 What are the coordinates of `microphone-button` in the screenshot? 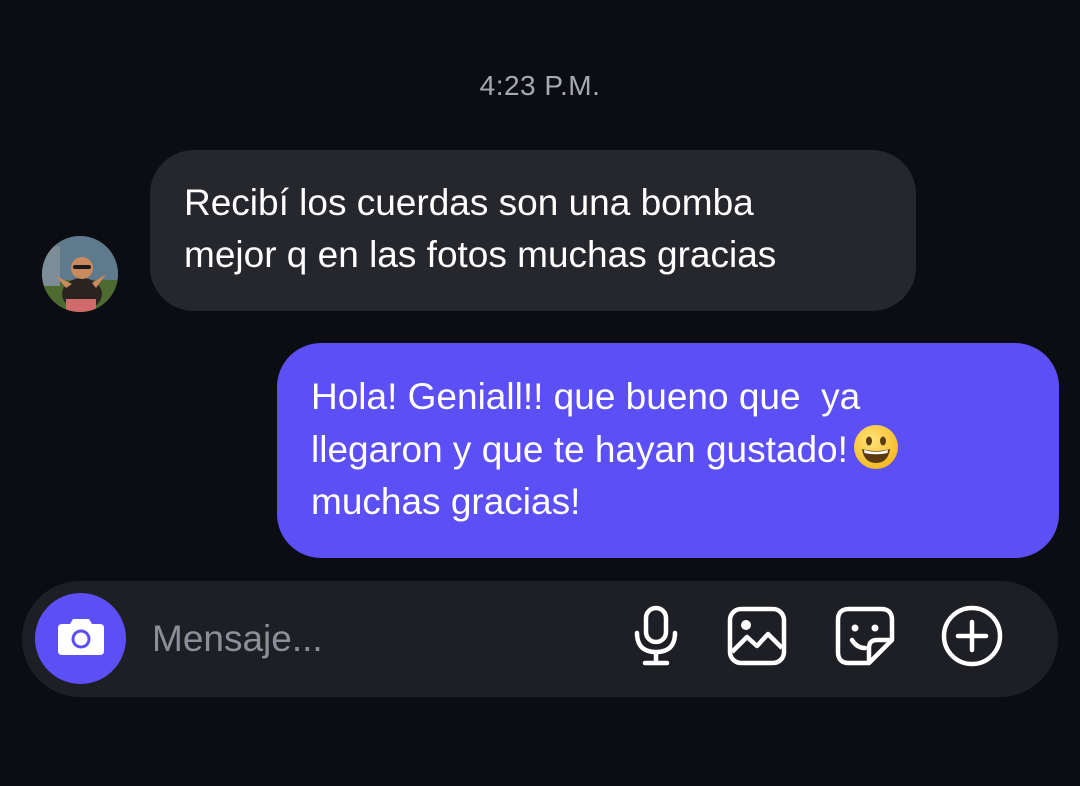 It's located at (656, 638).